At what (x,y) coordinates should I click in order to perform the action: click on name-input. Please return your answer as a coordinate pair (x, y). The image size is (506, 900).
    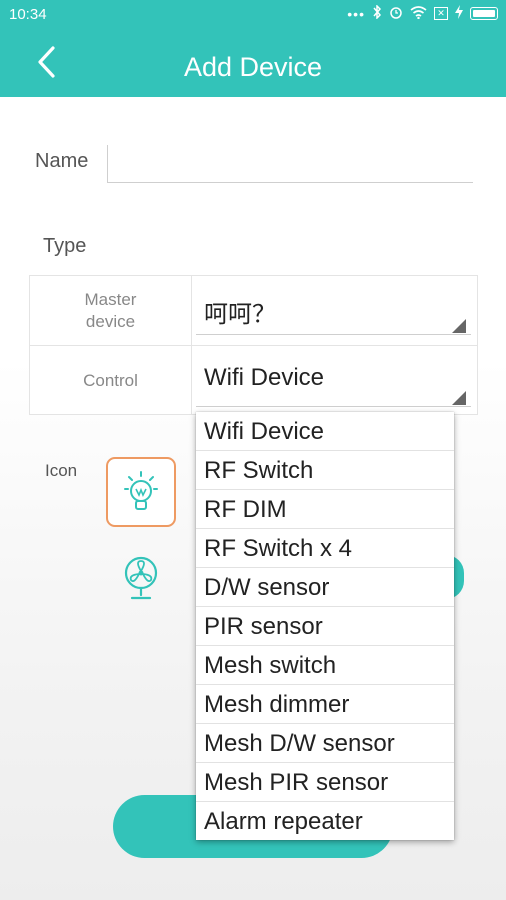
    Looking at the image, I should click on (290, 164).